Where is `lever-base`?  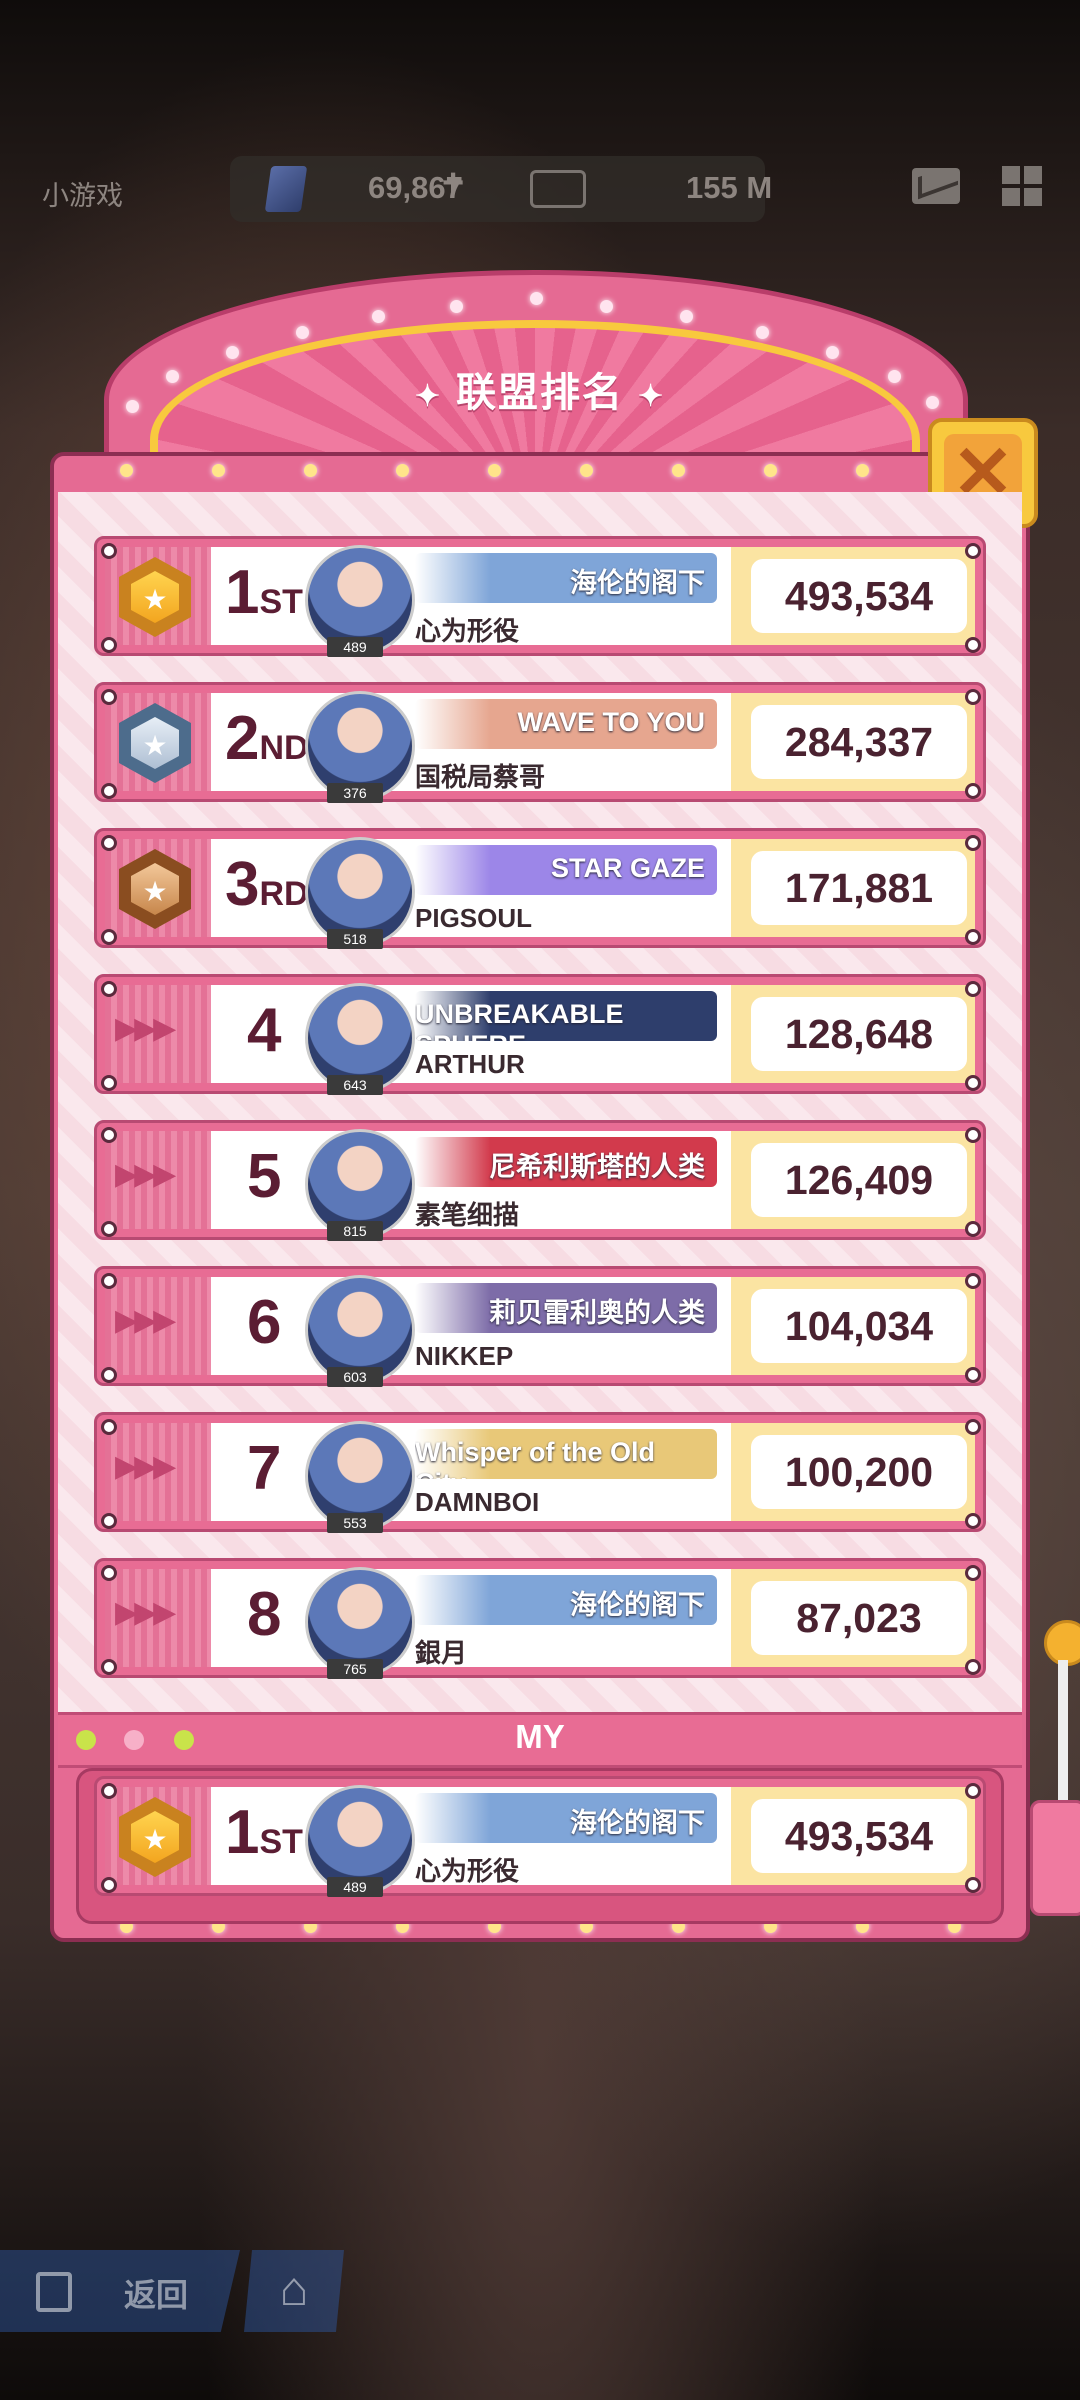
lever-base is located at coordinates (1055, 1858).